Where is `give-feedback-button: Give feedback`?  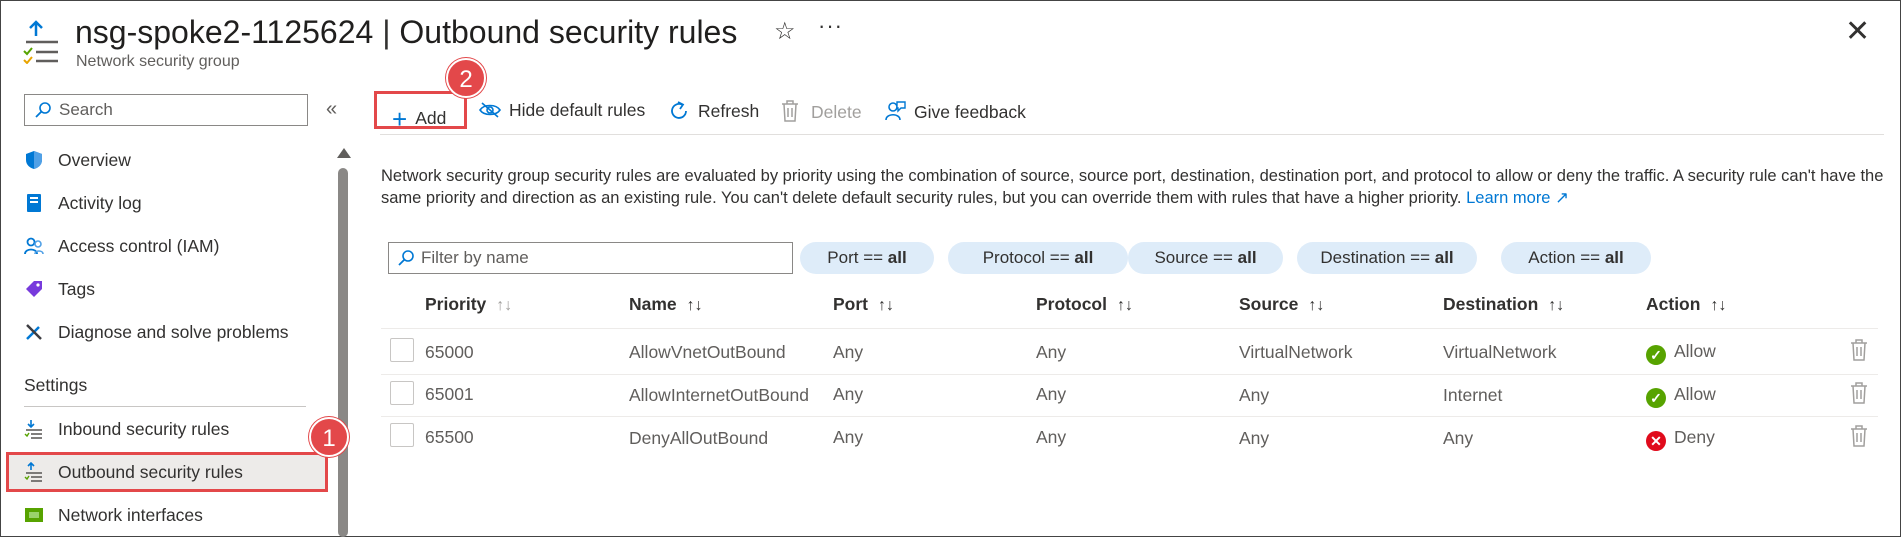 give-feedback-button: Give feedback is located at coordinates (955, 111).